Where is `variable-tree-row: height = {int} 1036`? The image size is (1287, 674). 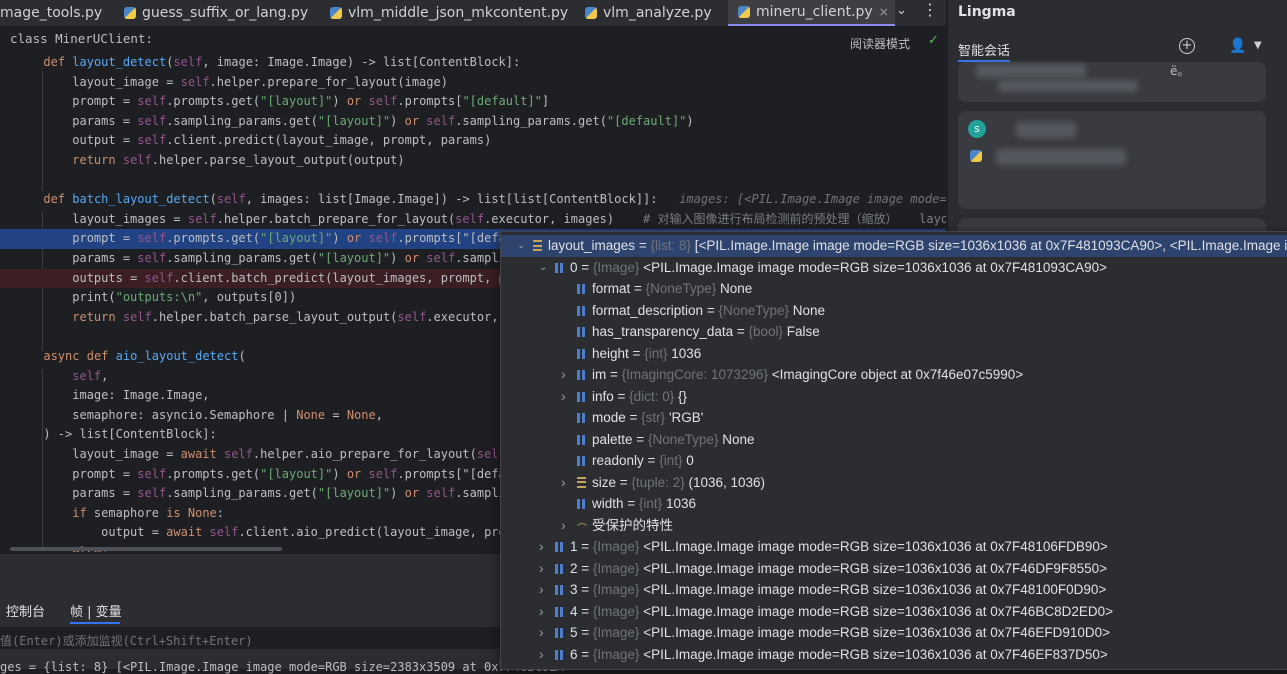
variable-tree-row: height = {int} 1036 is located at coordinates (894, 354).